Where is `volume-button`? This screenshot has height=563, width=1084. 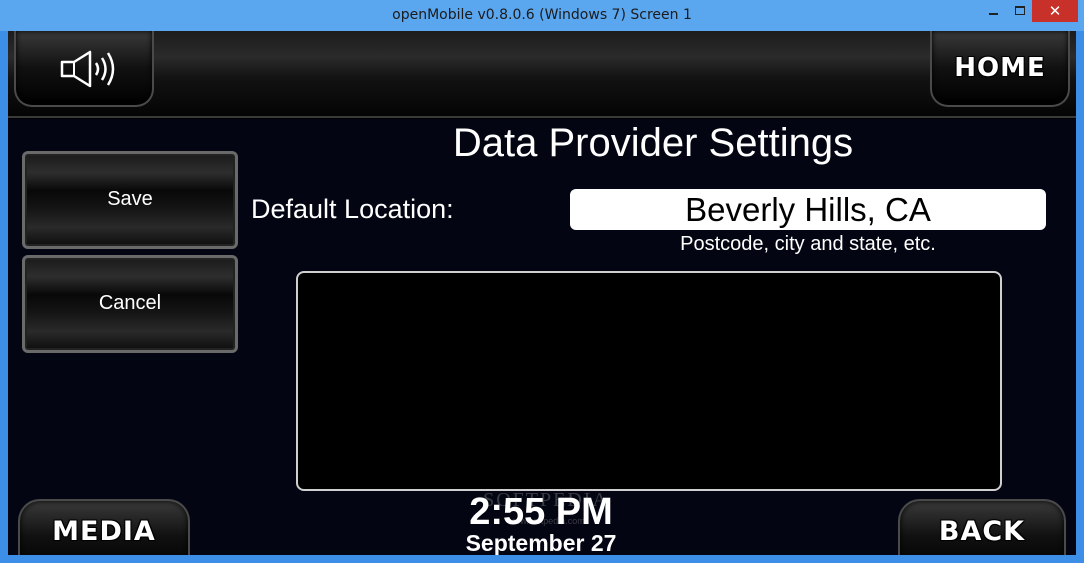 volume-button is located at coordinates (84, 69).